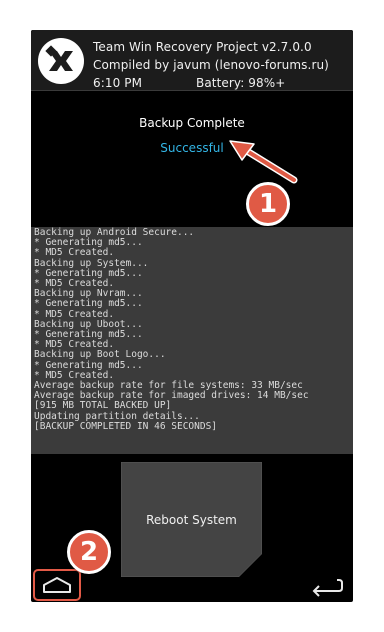 This screenshot has width=384, height=632. Describe the element at coordinates (89, 552) in the screenshot. I see `annotation-badge-2: 2` at that location.